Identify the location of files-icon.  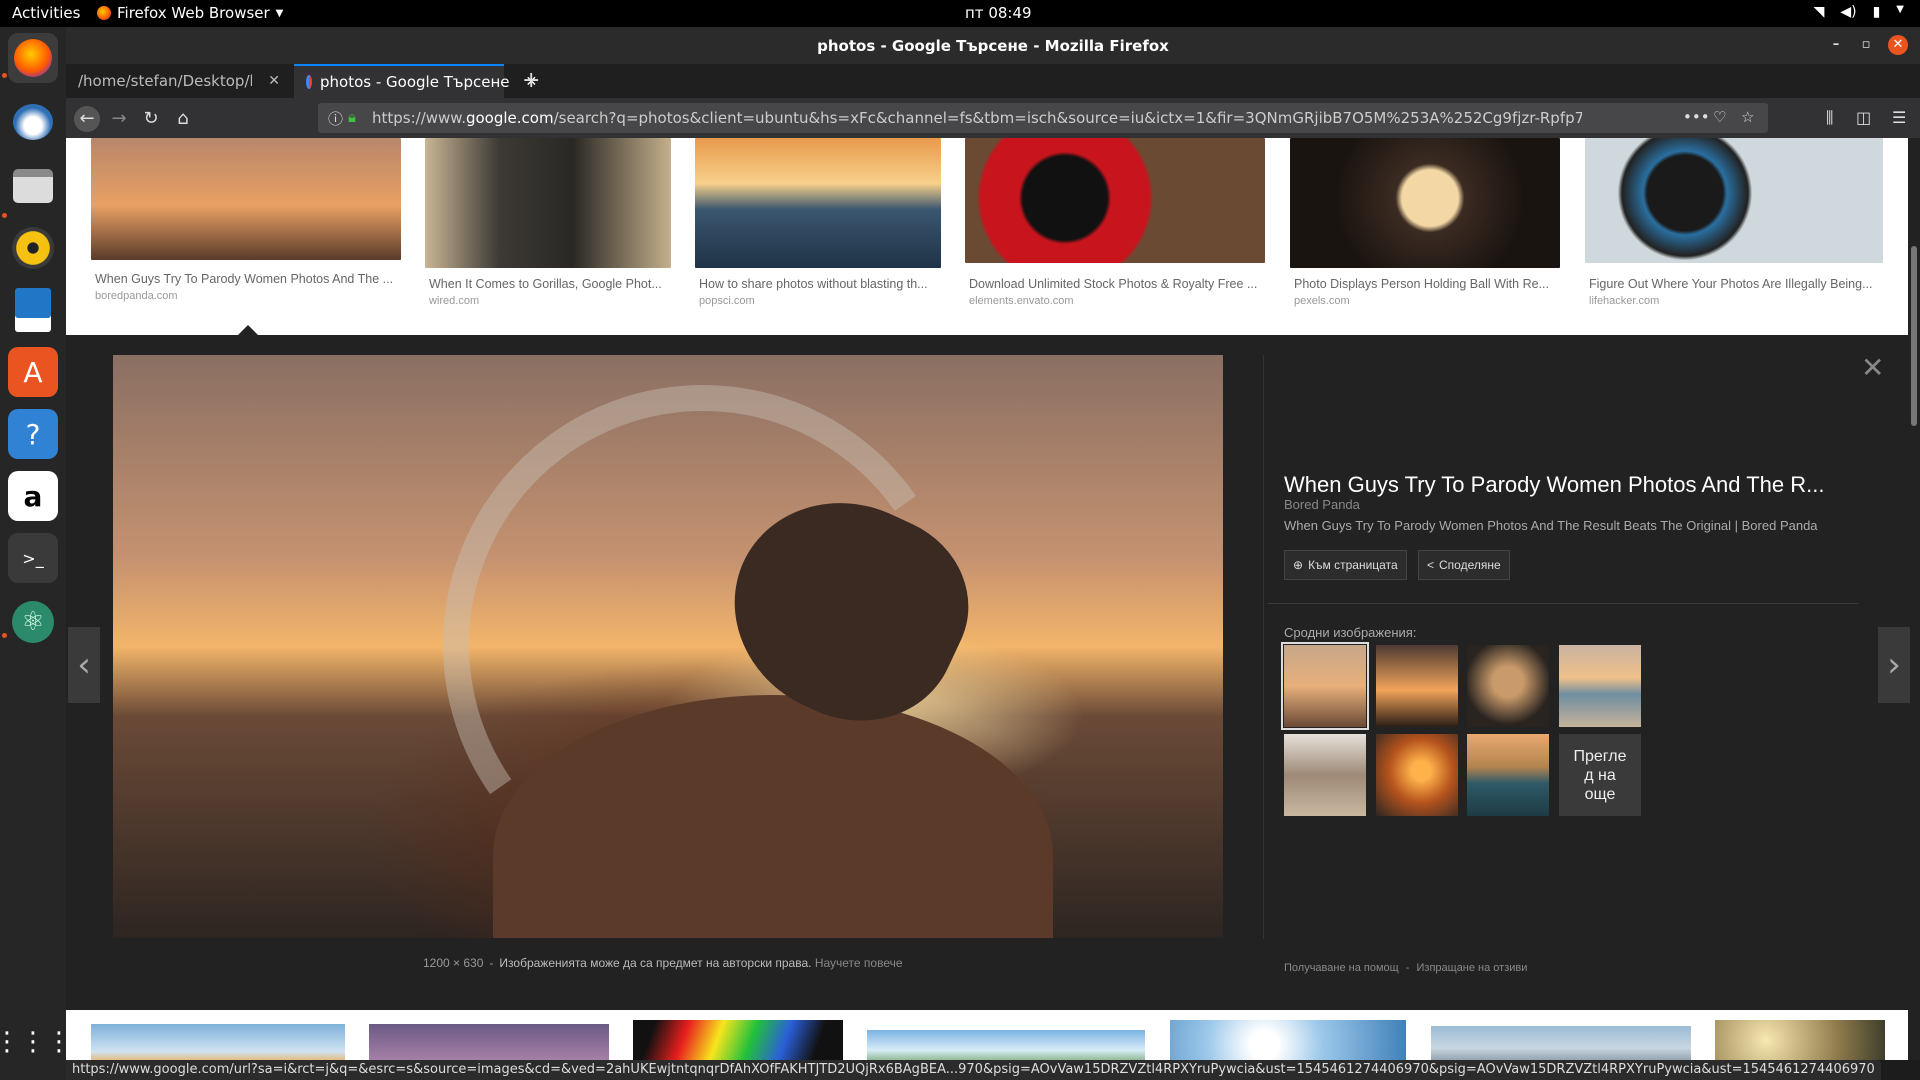
(33, 186).